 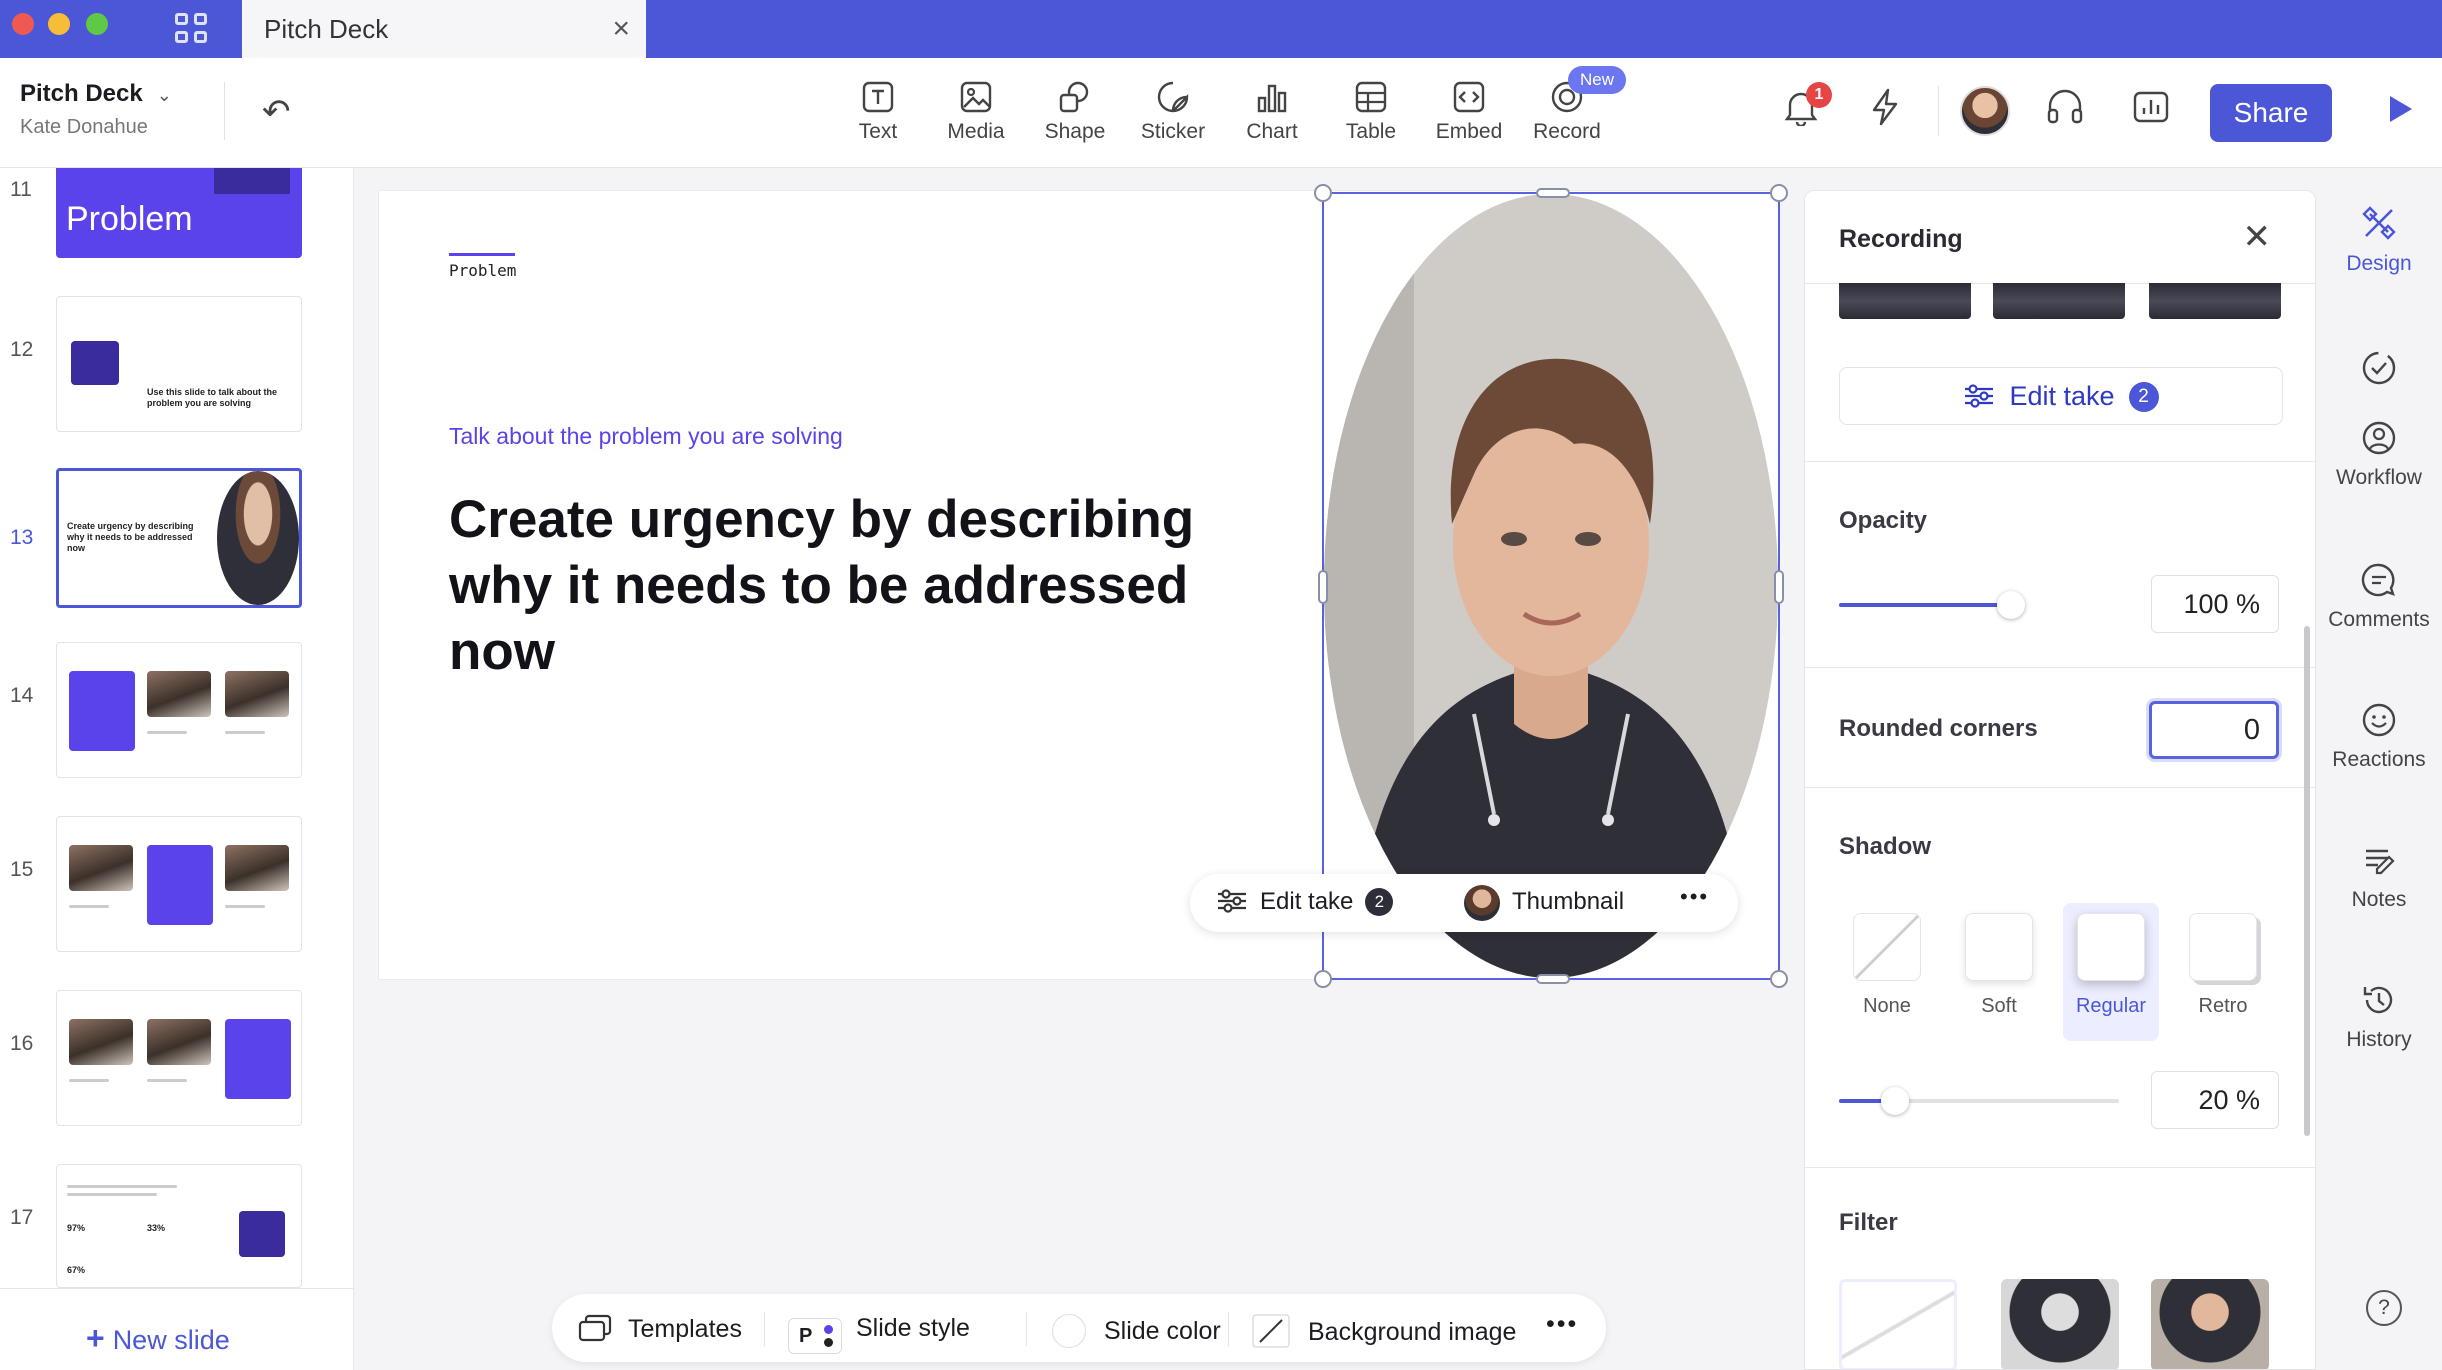 What do you see at coordinates (129, 219) in the screenshot?
I see `thumb-text: Problem` at bounding box center [129, 219].